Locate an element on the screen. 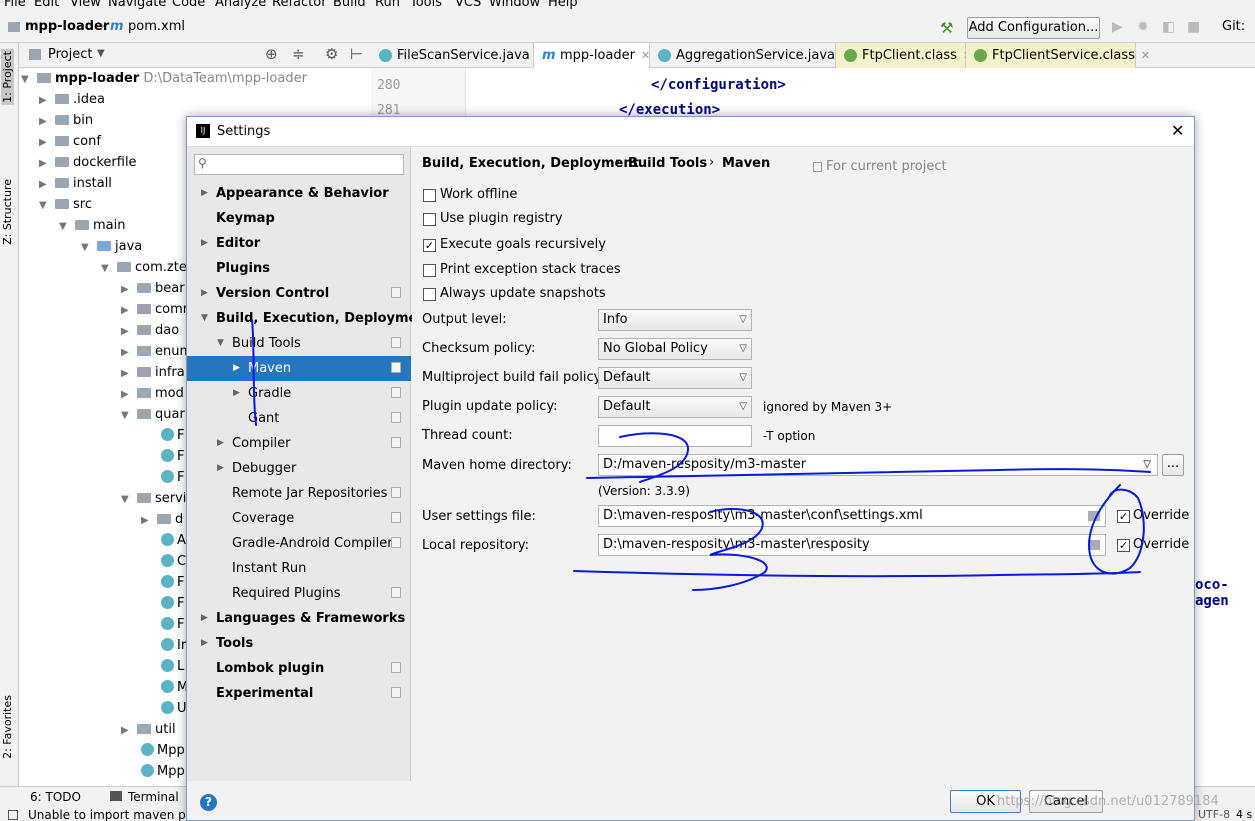 The image size is (1255, 821). work-offline-checkbox is located at coordinates (429, 195).